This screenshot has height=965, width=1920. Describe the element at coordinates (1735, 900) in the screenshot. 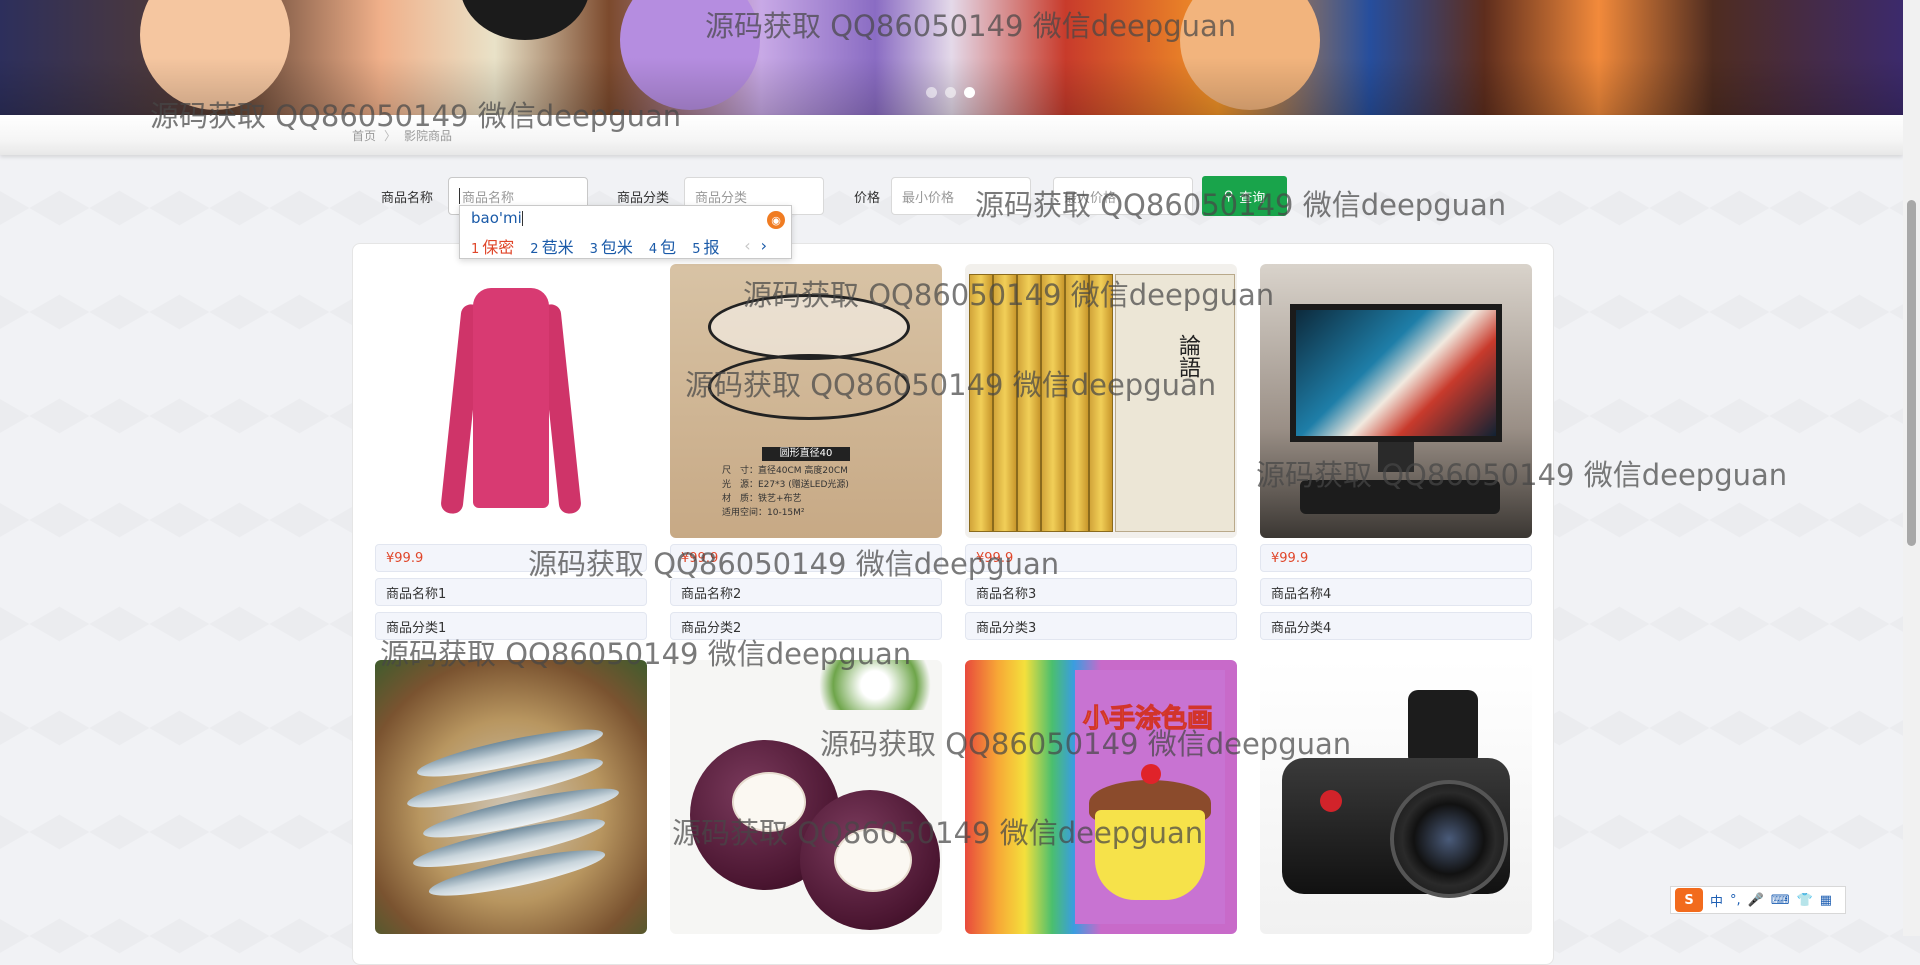

I see `punctuation-icon: °,` at that location.